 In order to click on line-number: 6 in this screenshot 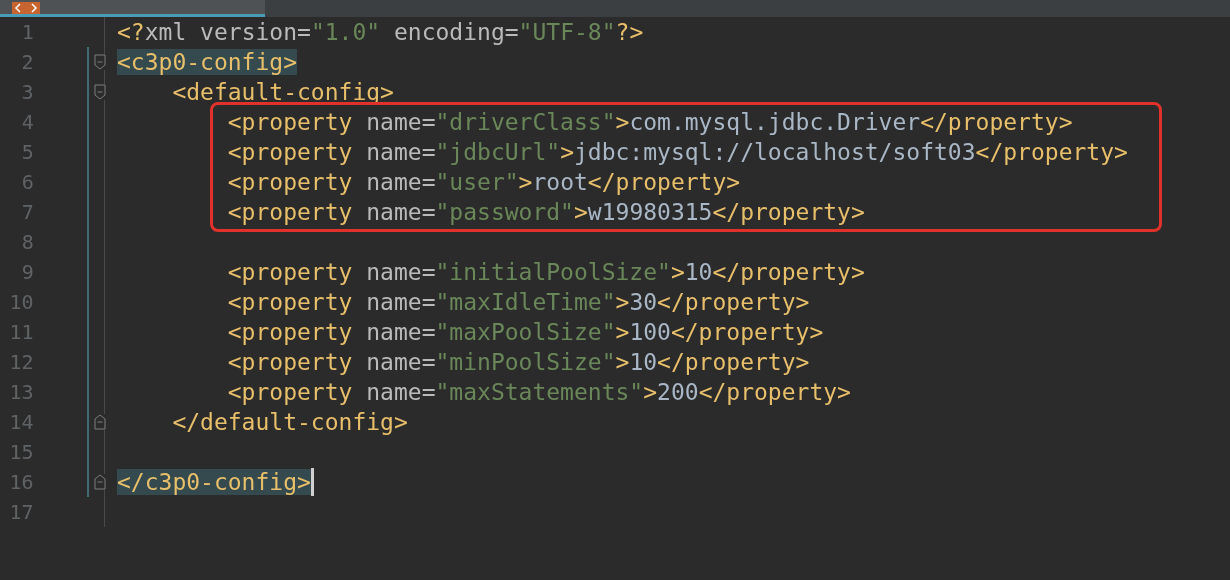, I will do `click(27, 182)`.